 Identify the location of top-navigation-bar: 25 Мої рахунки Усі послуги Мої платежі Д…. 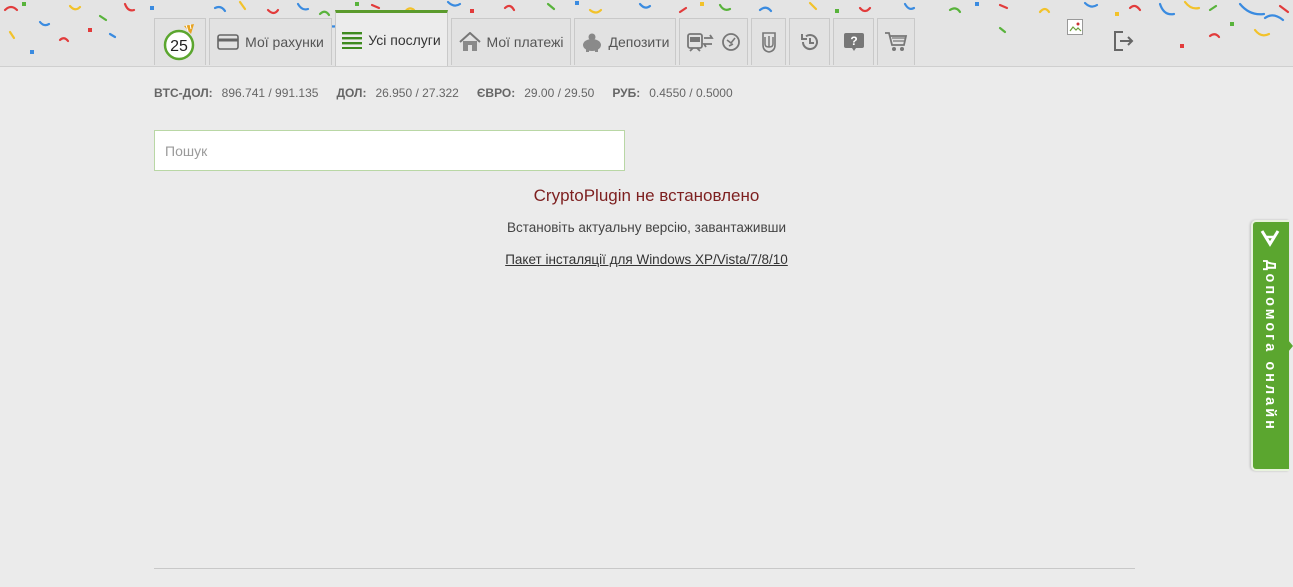
(646, 33).